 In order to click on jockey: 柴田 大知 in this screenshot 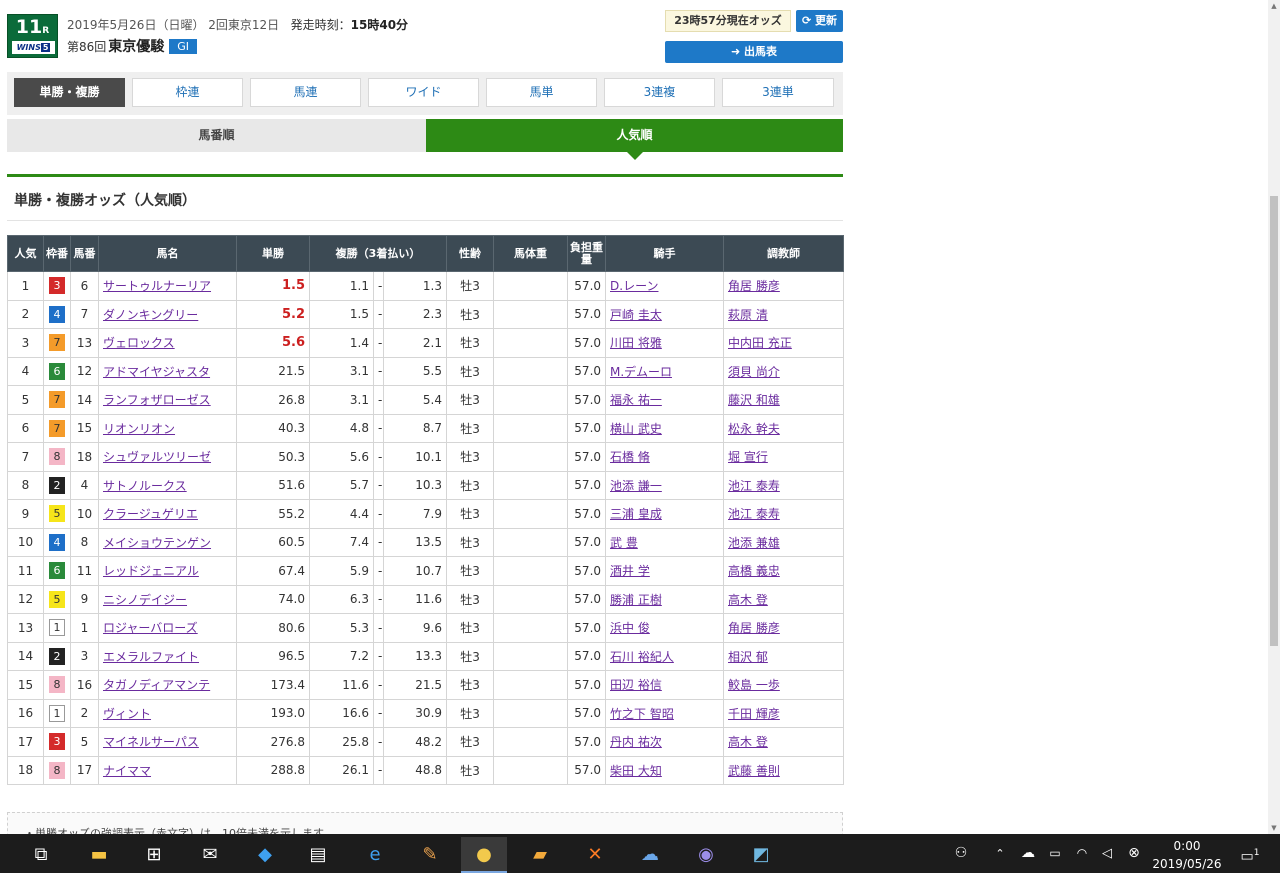, I will do `click(665, 770)`.